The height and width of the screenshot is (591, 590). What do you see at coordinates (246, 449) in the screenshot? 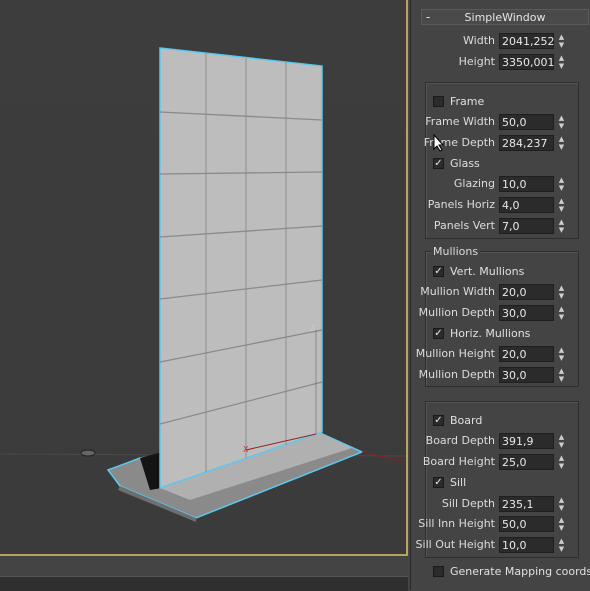
I see `x-axis-label: X` at bounding box center [246, 449].